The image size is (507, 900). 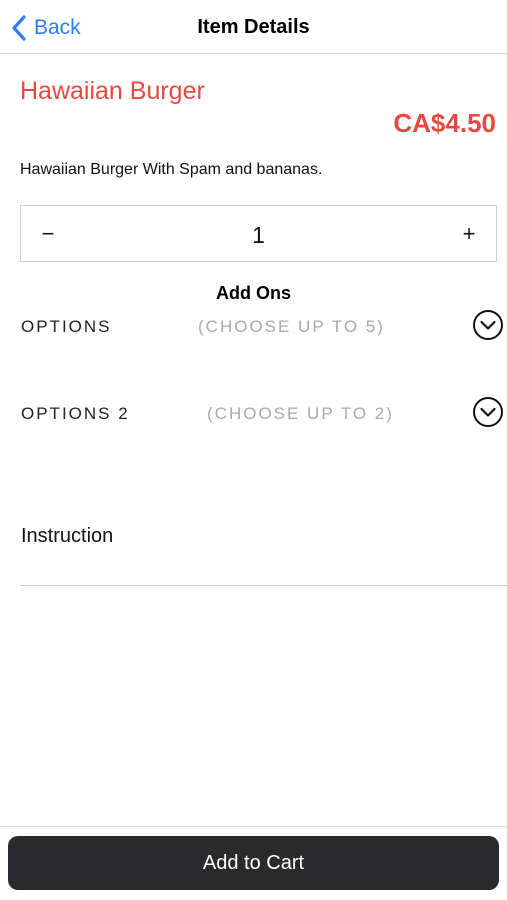 What do you see at coordinates (171, 169) in the screenshot?
I see `item-description: Hawaiian Burger With Spam and bananas.` at bounding box center [171, 169].